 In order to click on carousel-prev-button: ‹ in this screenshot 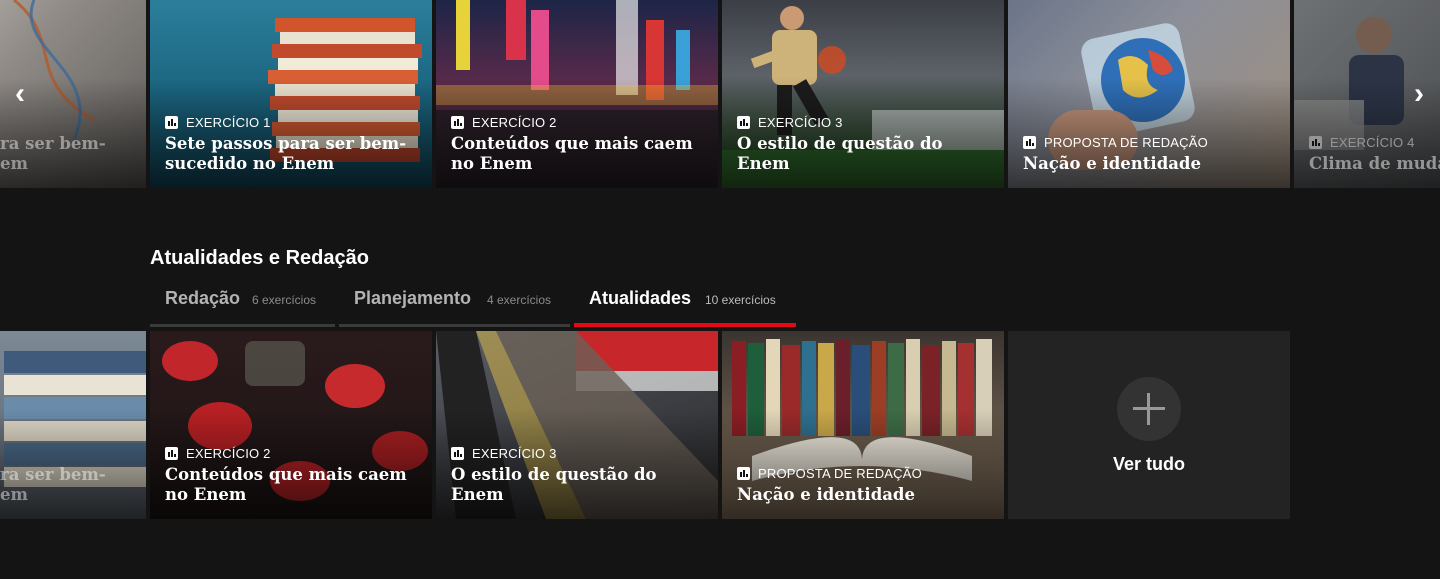, I will do `click(20, 93)`.